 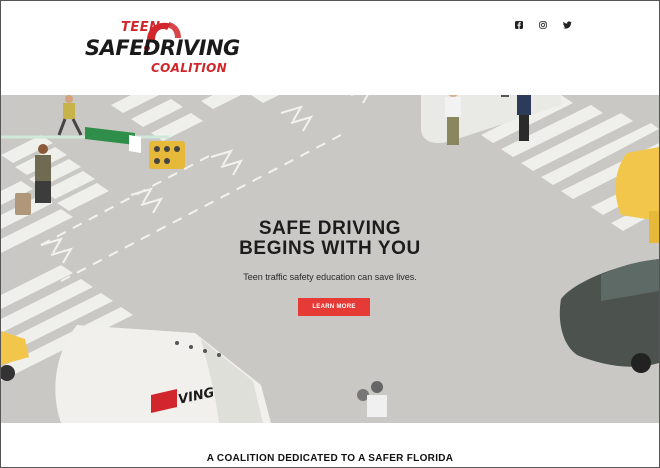 What do you see at coordinates (189, 68) in the screenshot?
I see `logo-coalition-text: COALITION` at bounding box center [189, 68].